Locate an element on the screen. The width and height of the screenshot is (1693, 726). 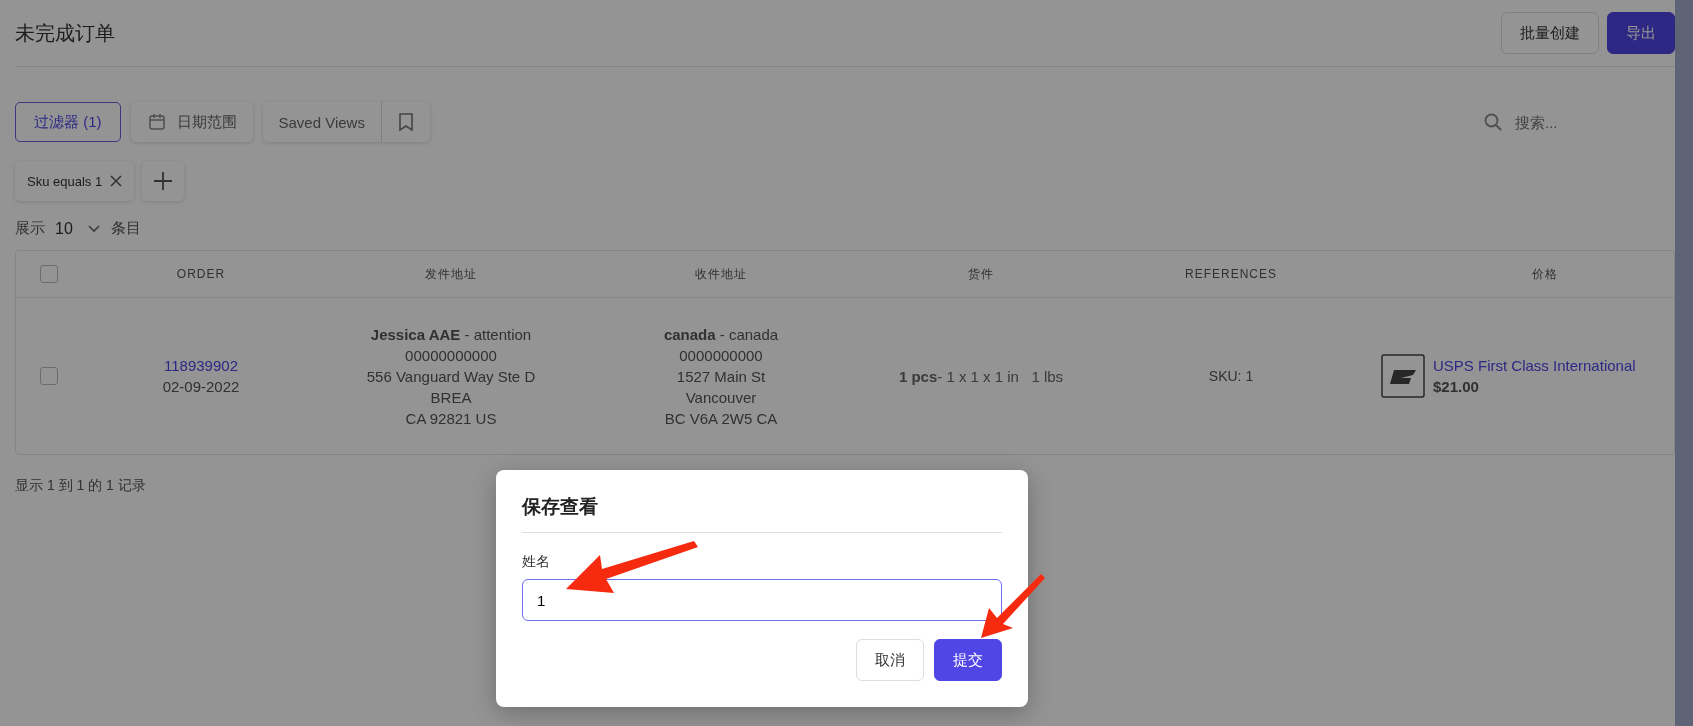
close-icon is located at coordinates (116, 181).